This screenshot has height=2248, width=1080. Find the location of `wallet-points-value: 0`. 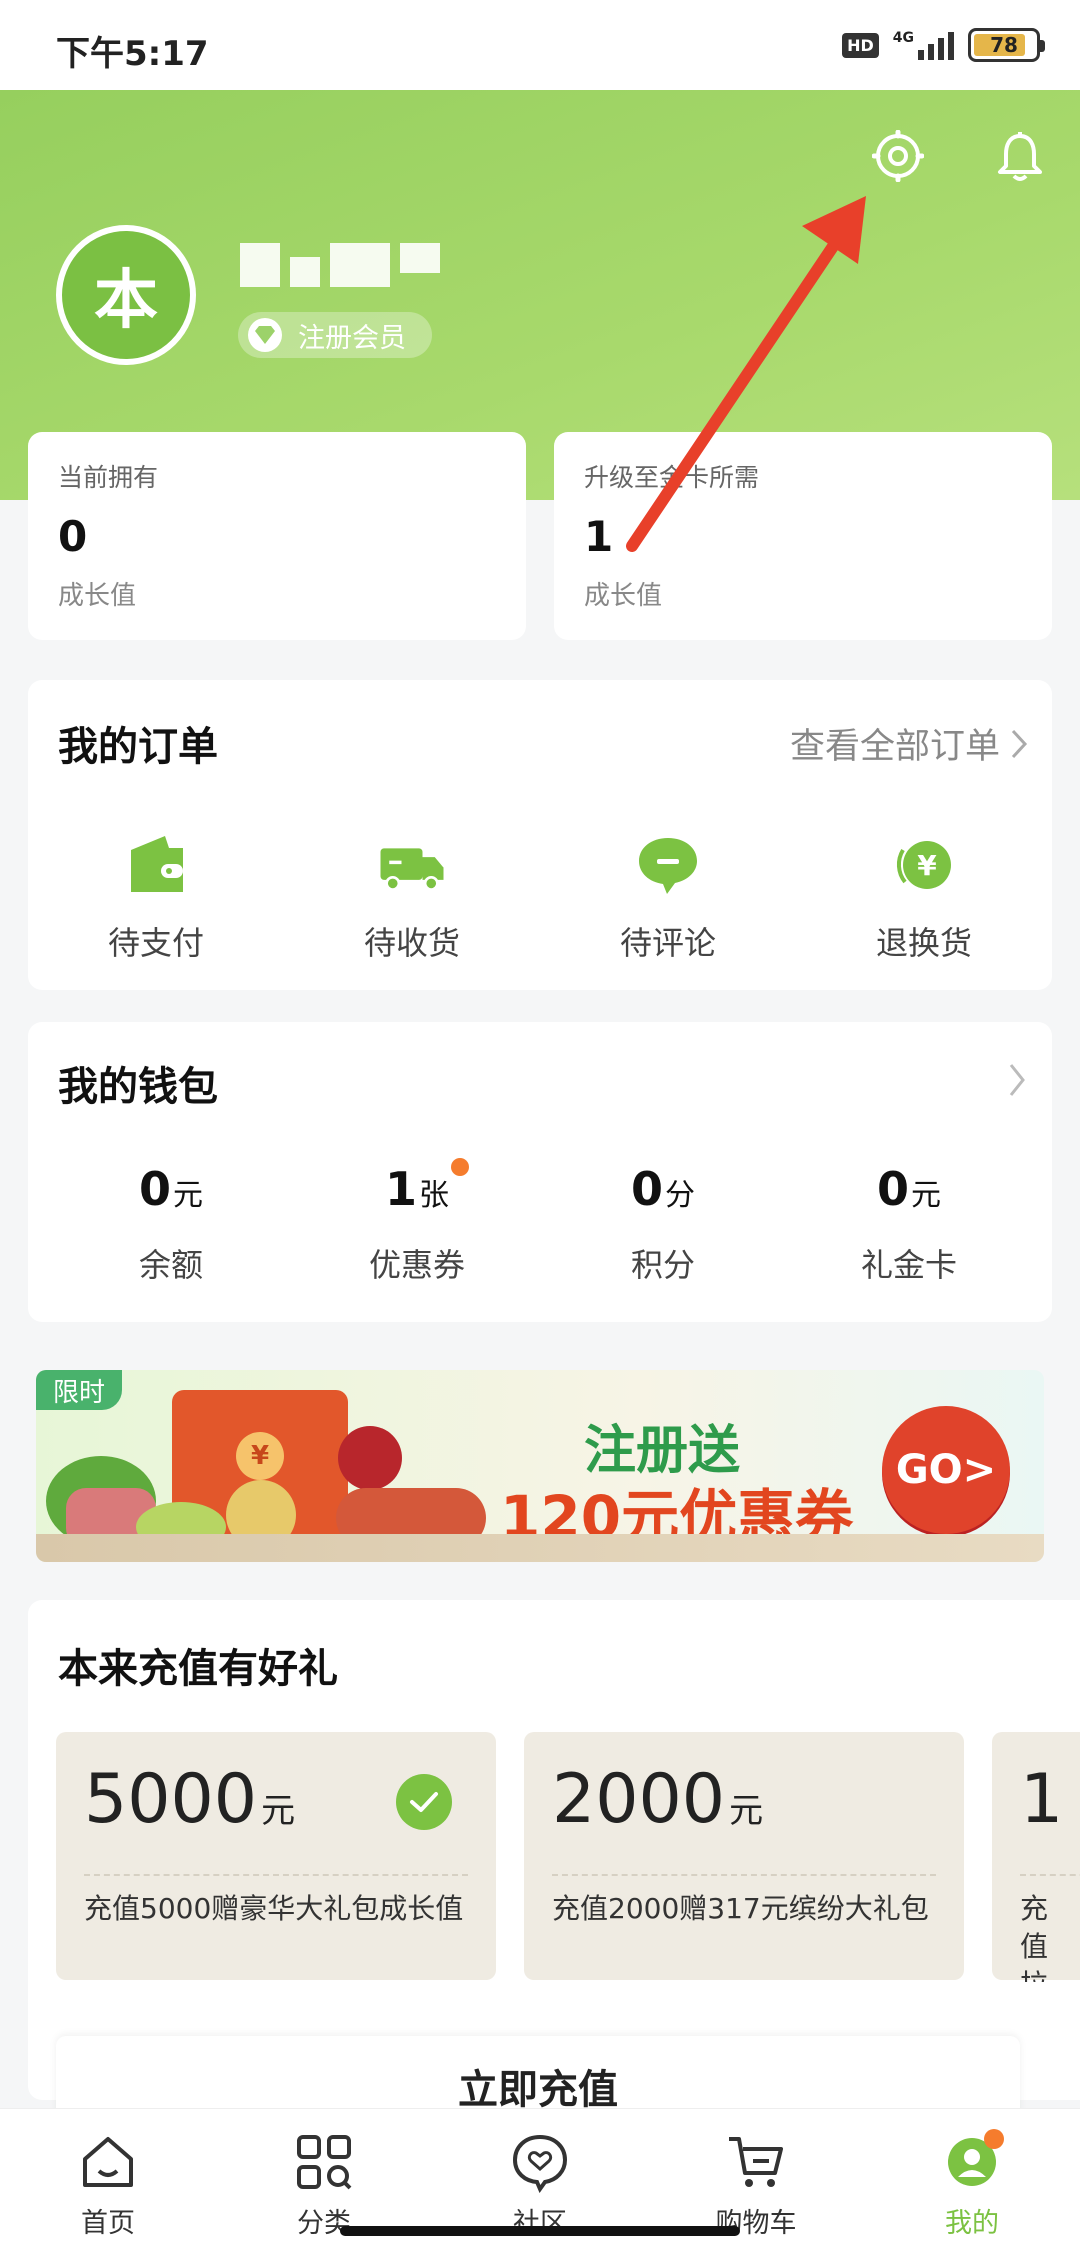

wallet-points-value: 0 is located at coordinates (646, 1189).